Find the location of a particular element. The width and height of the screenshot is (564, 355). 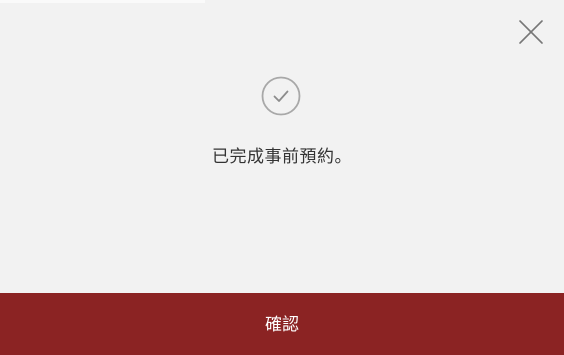

completion-message: 已完成事前預約。 is located at coordinates (282, 157).